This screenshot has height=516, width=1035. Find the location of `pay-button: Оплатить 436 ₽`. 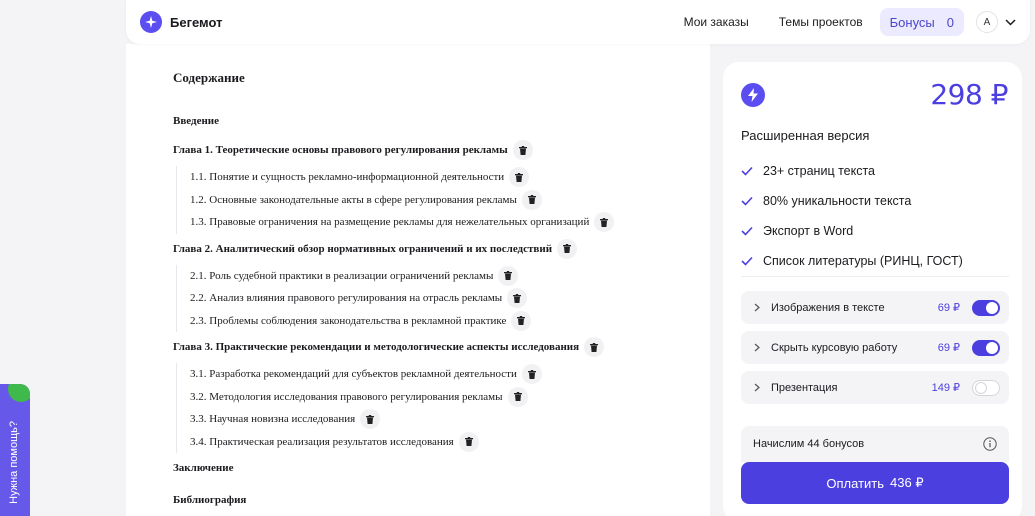

pay-button: Оплатить 436 ₽ is located at coordinates (875, 483).